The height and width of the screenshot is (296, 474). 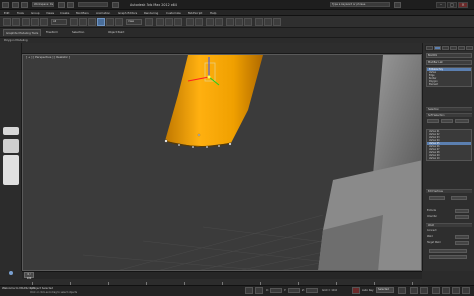 What do you see at coordinates (441, 5) in the screenshot?
I see `minimize-button: –` at bounding box center [441, 5].